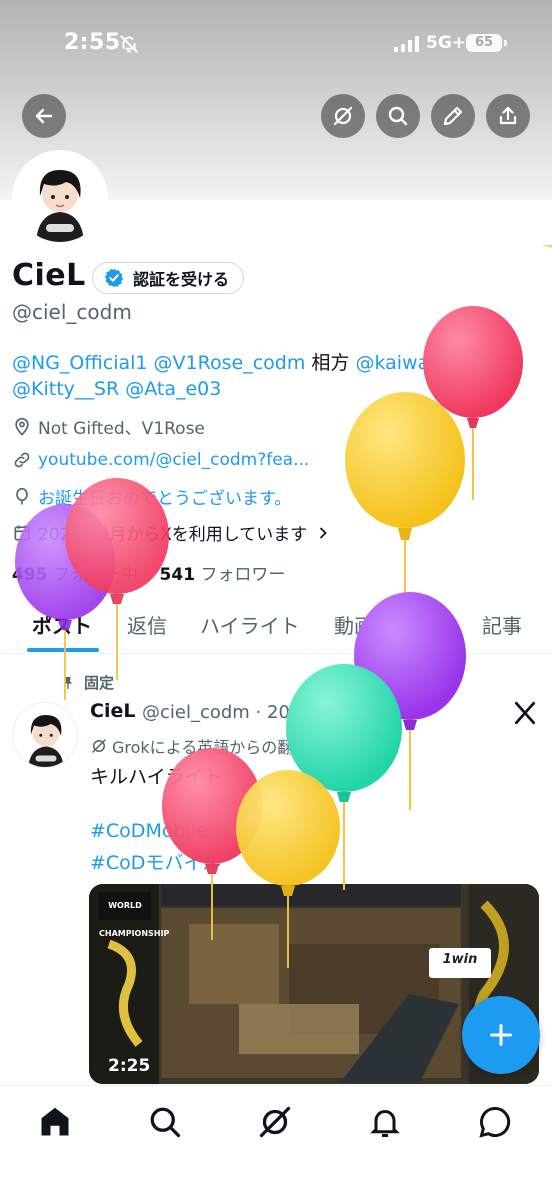 This screenshot has width=552, height=1200. Describe the element at coordinates (323, 532) in the screenshot. I see `chevron-right-icon` at that location.